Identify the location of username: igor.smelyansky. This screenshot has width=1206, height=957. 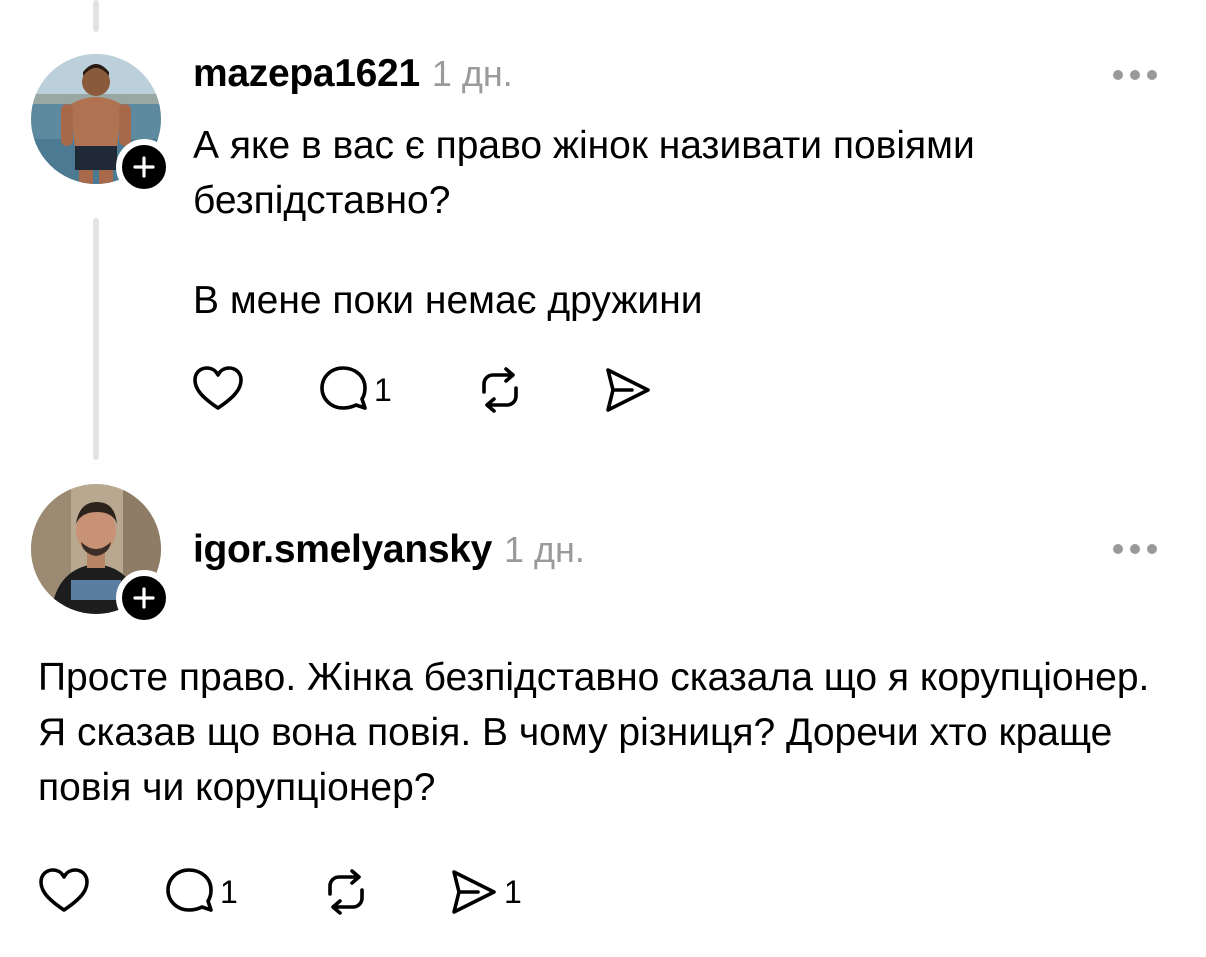
(342, 550).